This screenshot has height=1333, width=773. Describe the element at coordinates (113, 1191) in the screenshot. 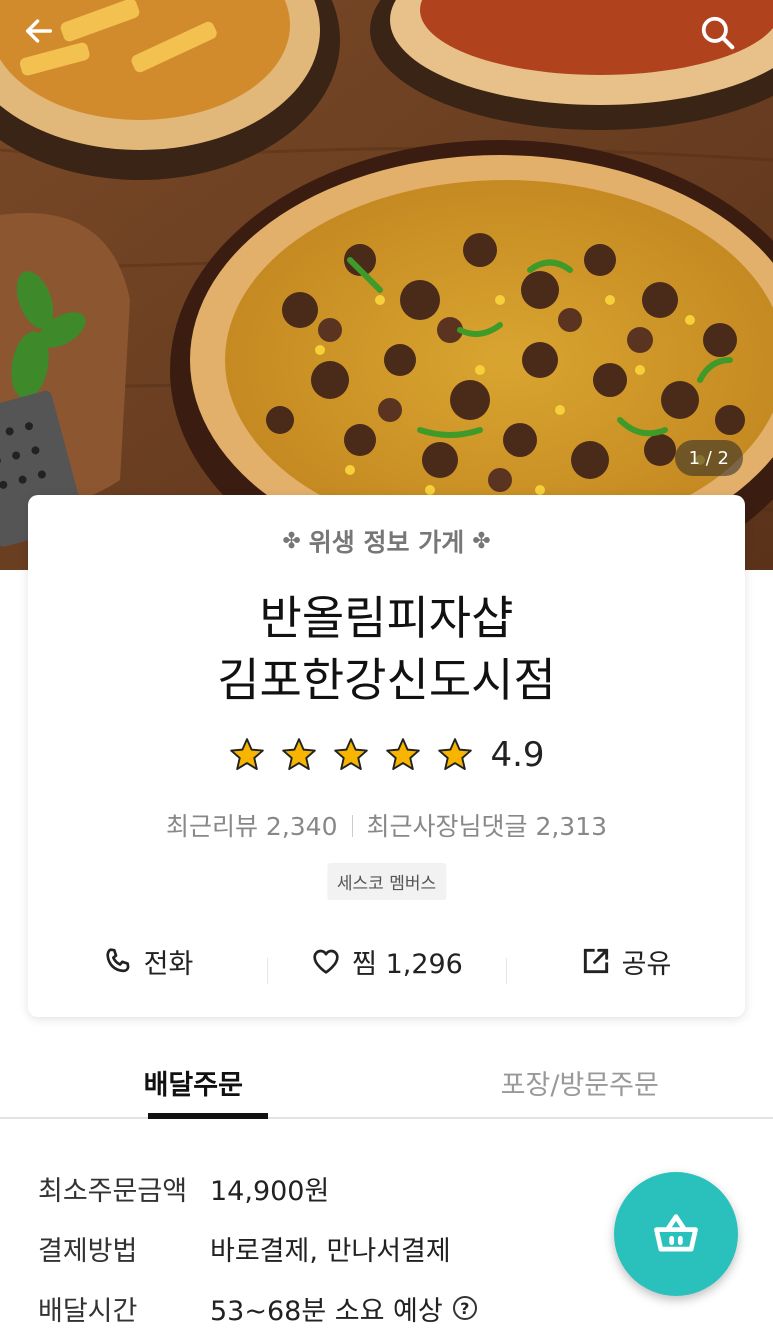

I see `min-order-label: 최소주문금액` at that location.